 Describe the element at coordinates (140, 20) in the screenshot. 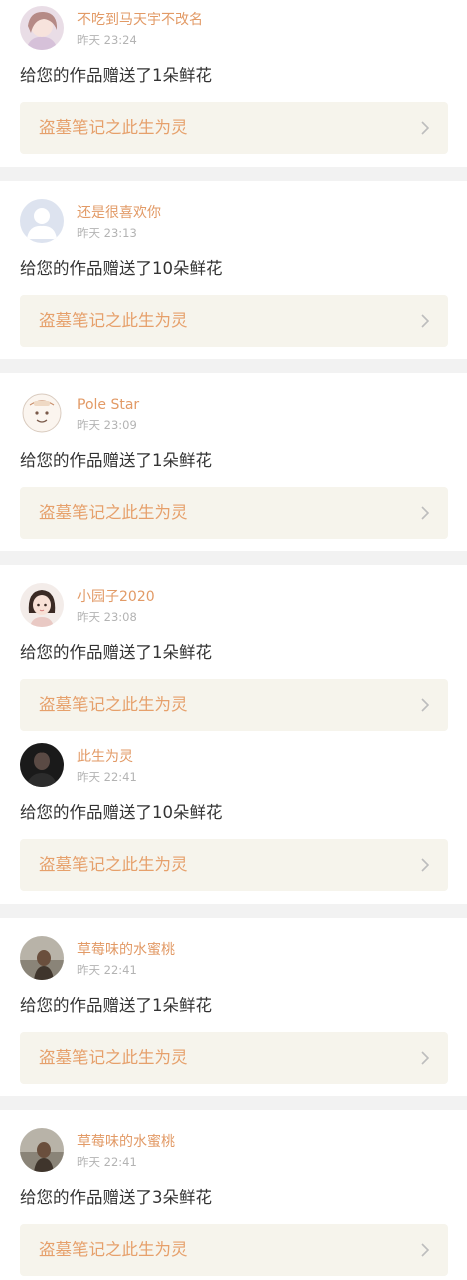

I see `username: 不吃到马天宇不改名` at that location.